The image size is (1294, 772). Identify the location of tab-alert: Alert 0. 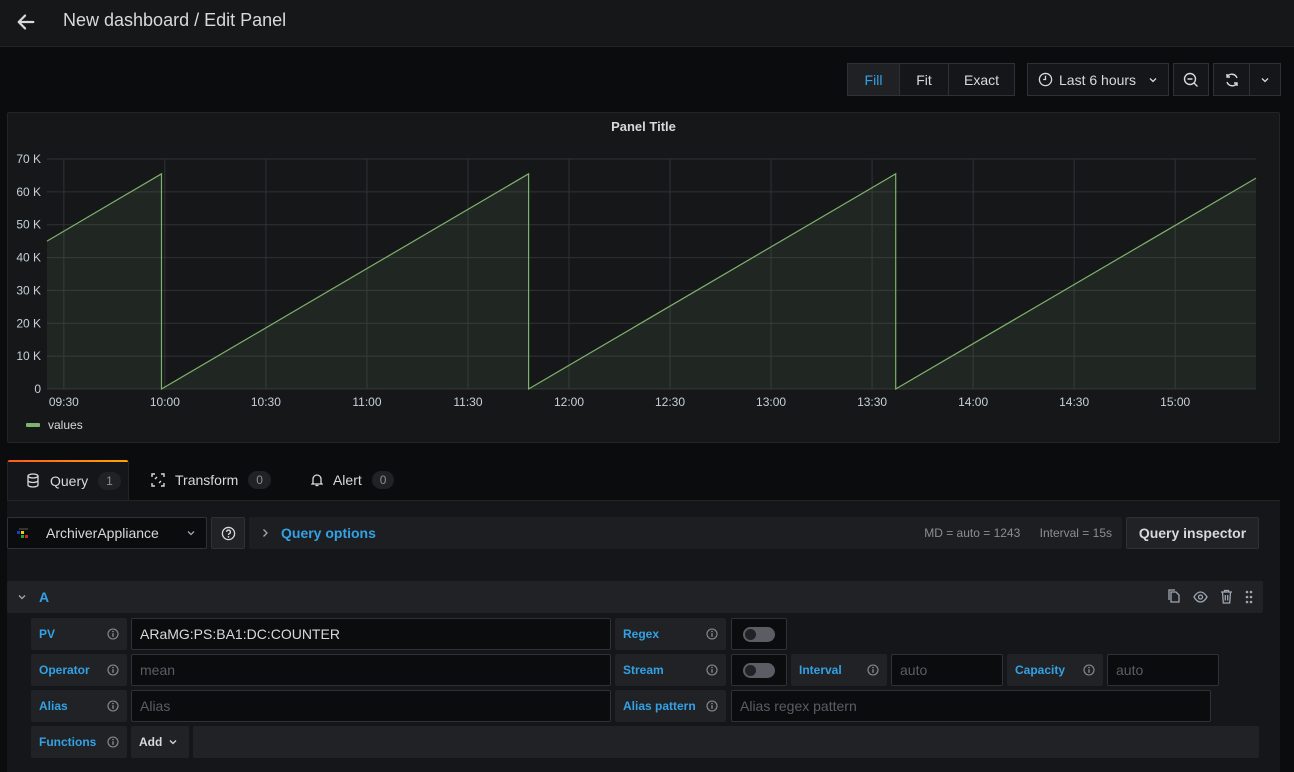
(352, 480).